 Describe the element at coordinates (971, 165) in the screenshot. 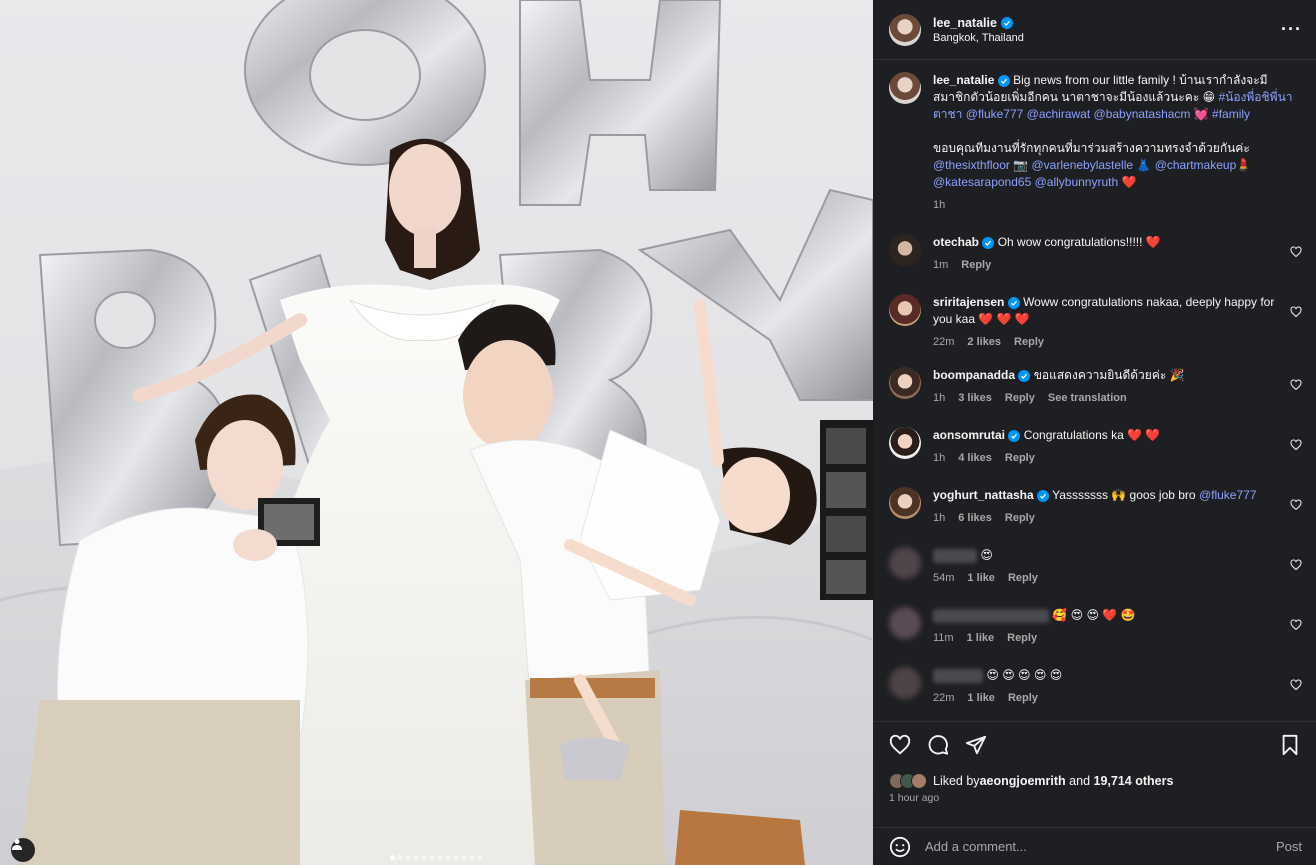

I see `caption-mention-a: @thesixthfloor` at that location.